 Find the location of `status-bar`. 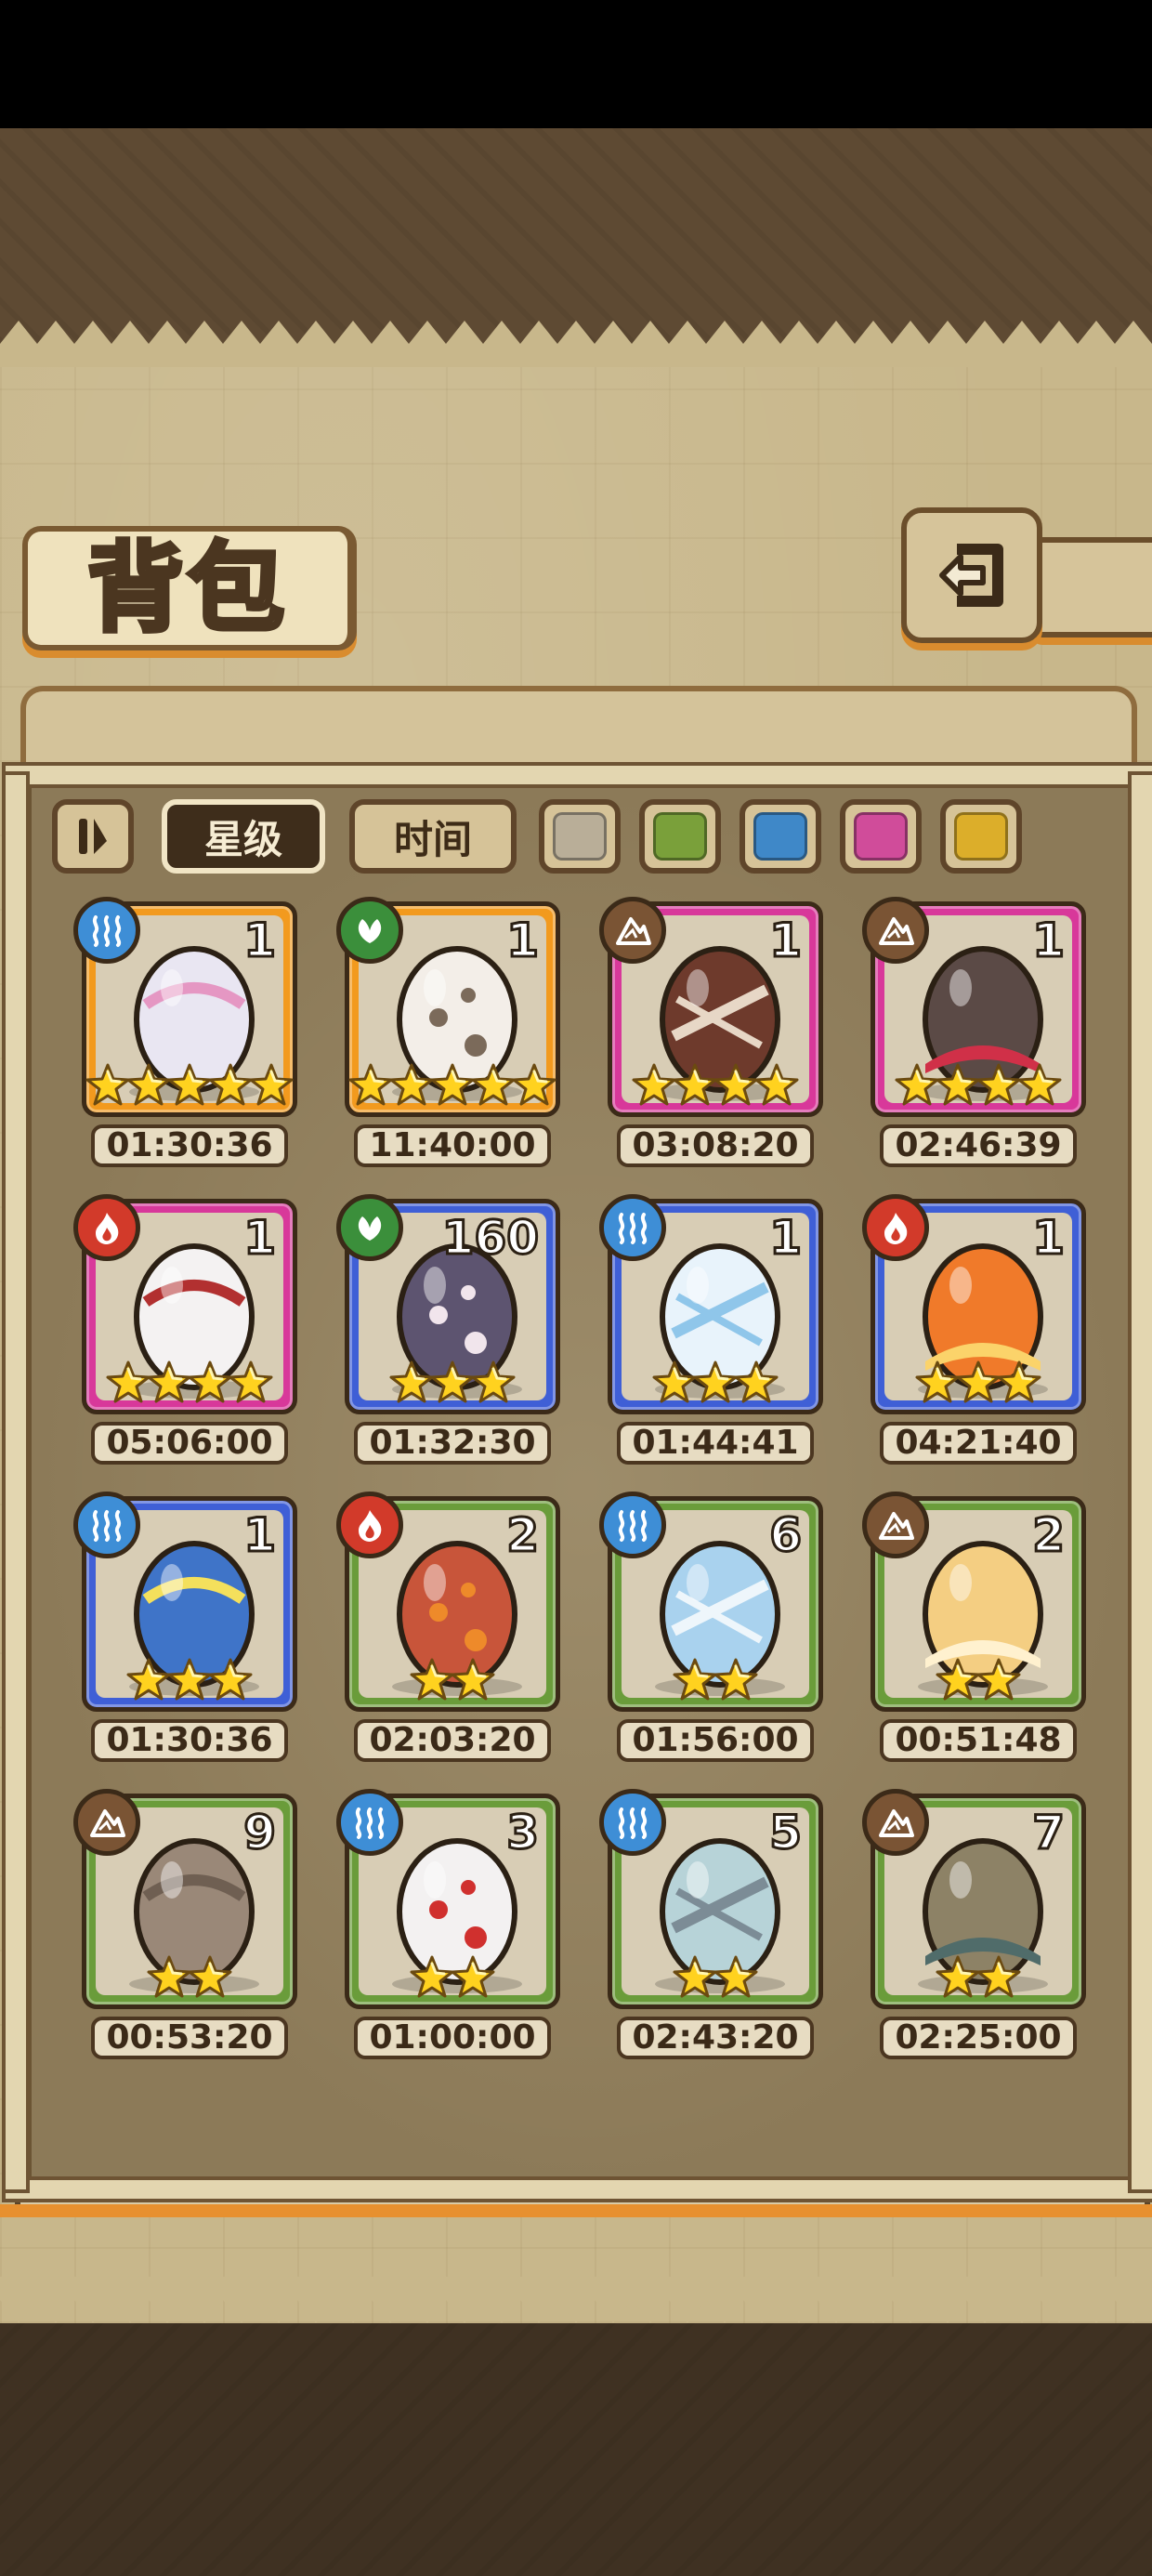

status-bar is located at coordinates (576, 64).